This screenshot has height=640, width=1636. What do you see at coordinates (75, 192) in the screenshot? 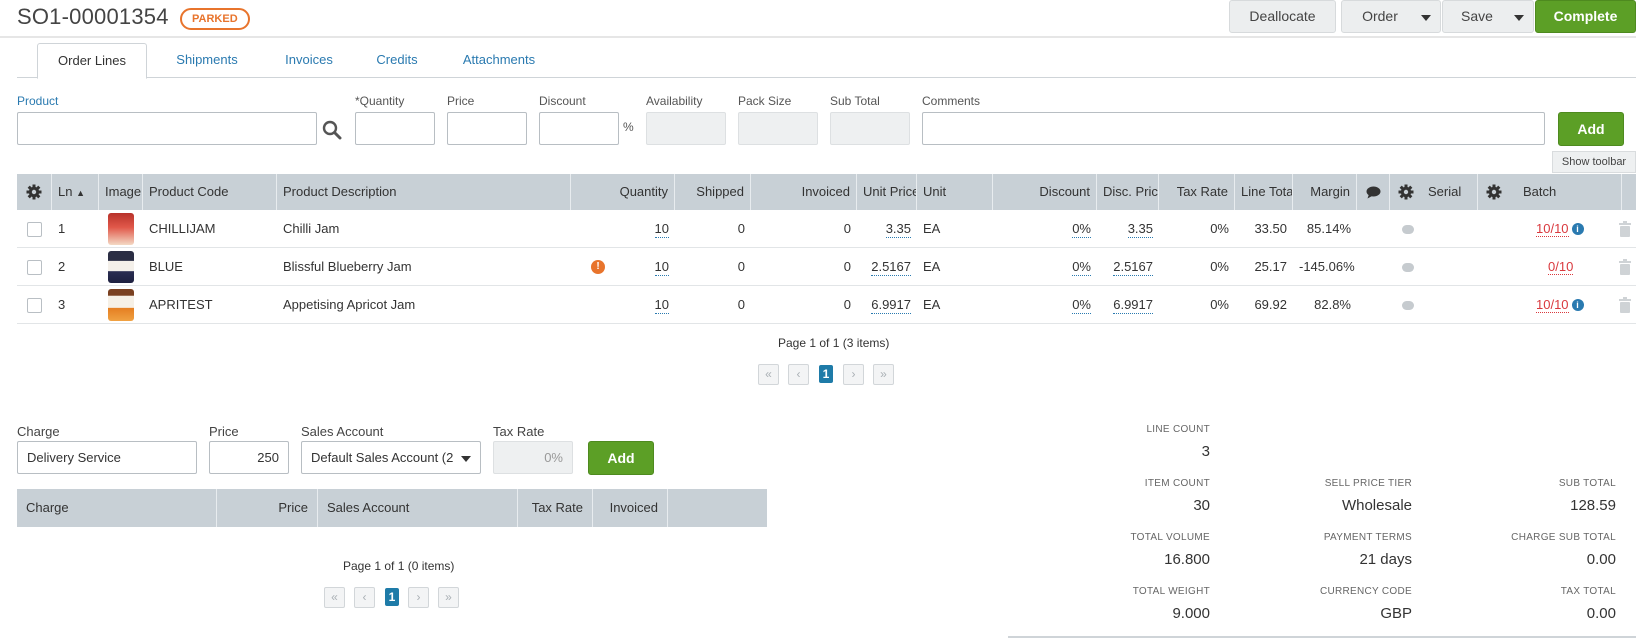
I see `col-ln: Ln ▲` at bounding box center [75, 192].